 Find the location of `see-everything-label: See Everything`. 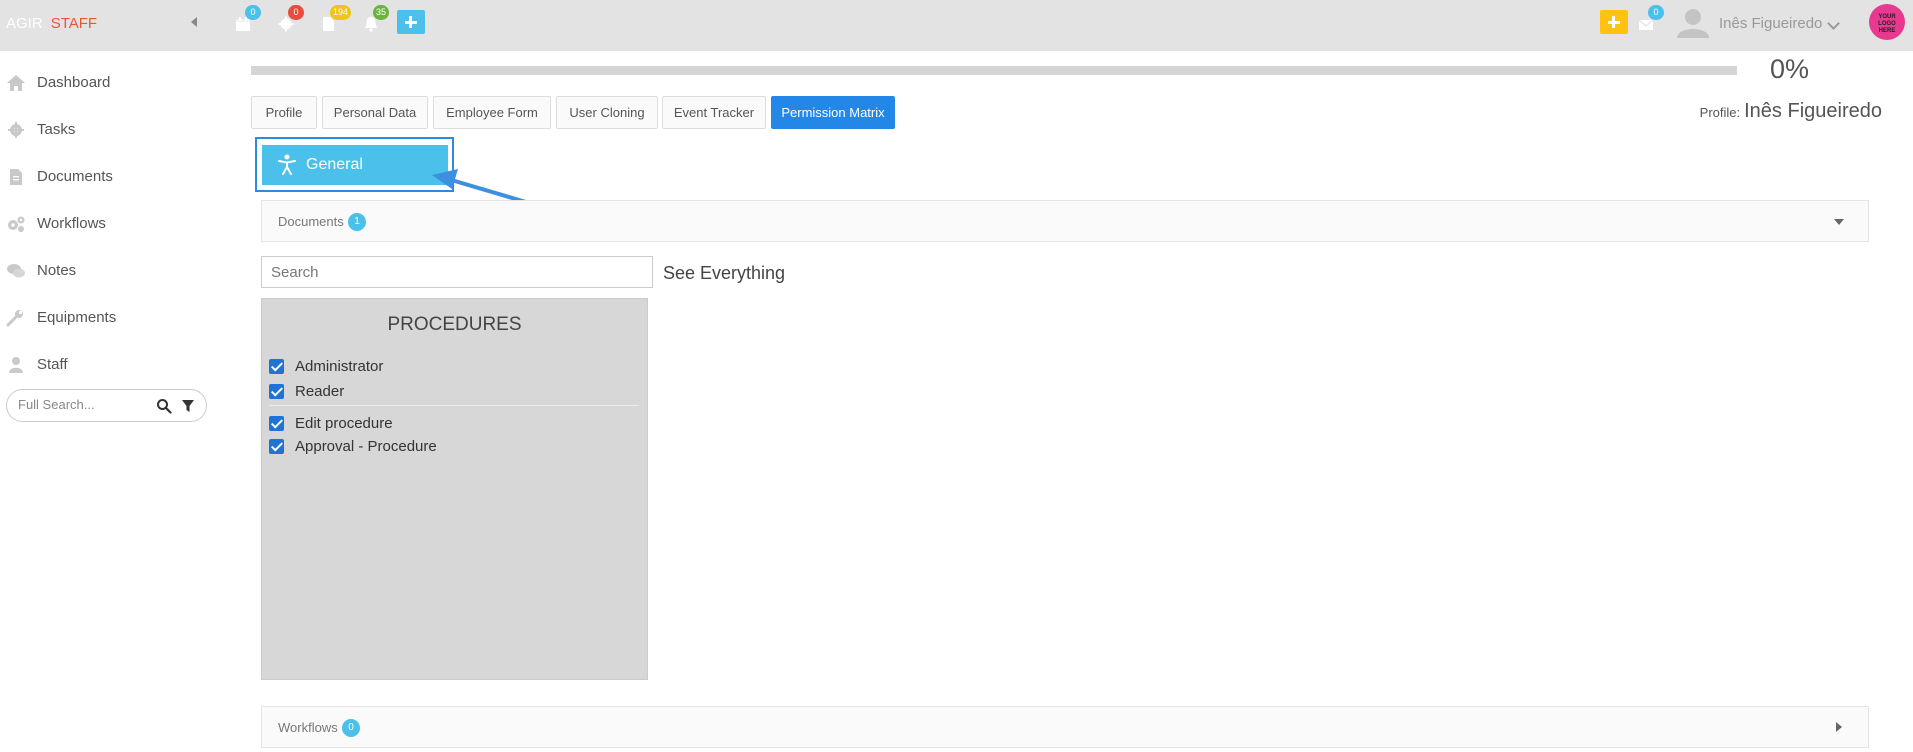

see-everything-label: See Everything is located at coordinates (724, 273).